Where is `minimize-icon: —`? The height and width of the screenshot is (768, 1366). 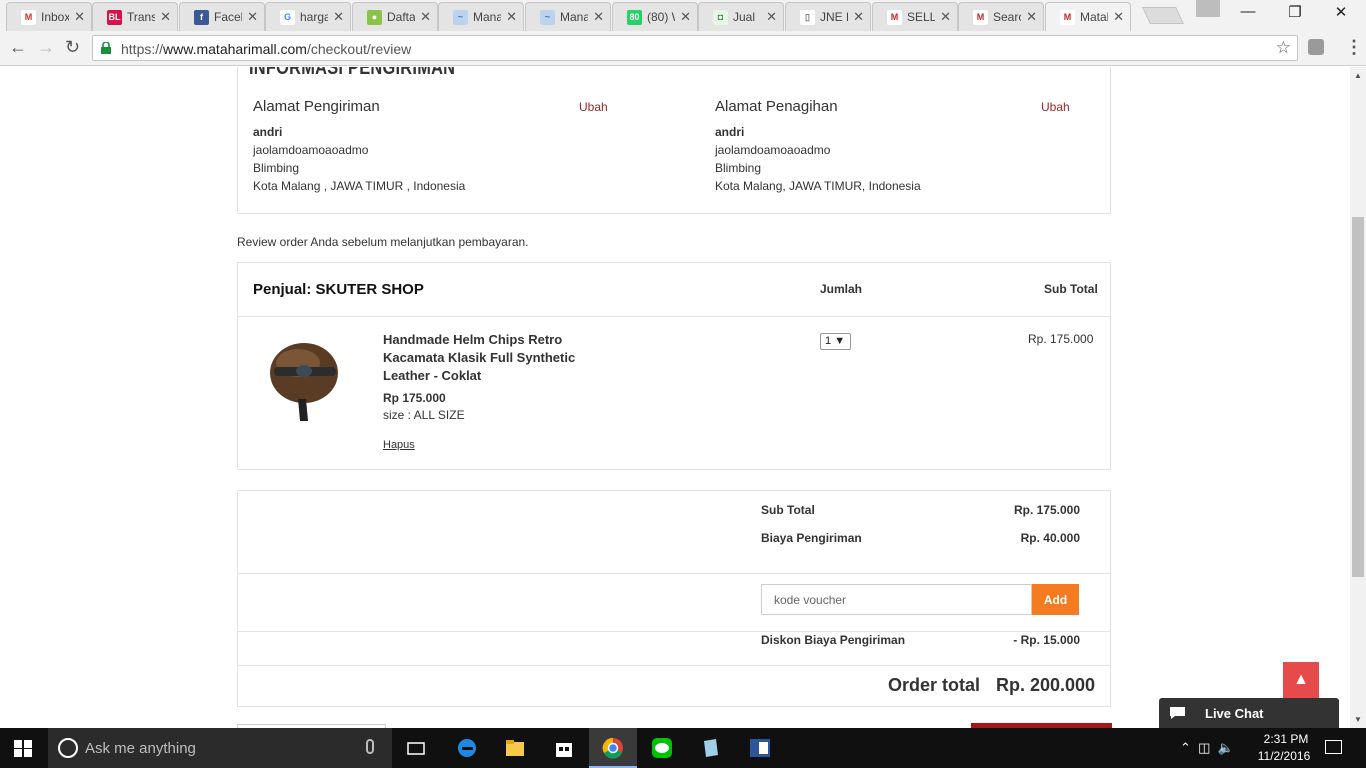 minimize-icon: — is located at coordinates (1248, 11).